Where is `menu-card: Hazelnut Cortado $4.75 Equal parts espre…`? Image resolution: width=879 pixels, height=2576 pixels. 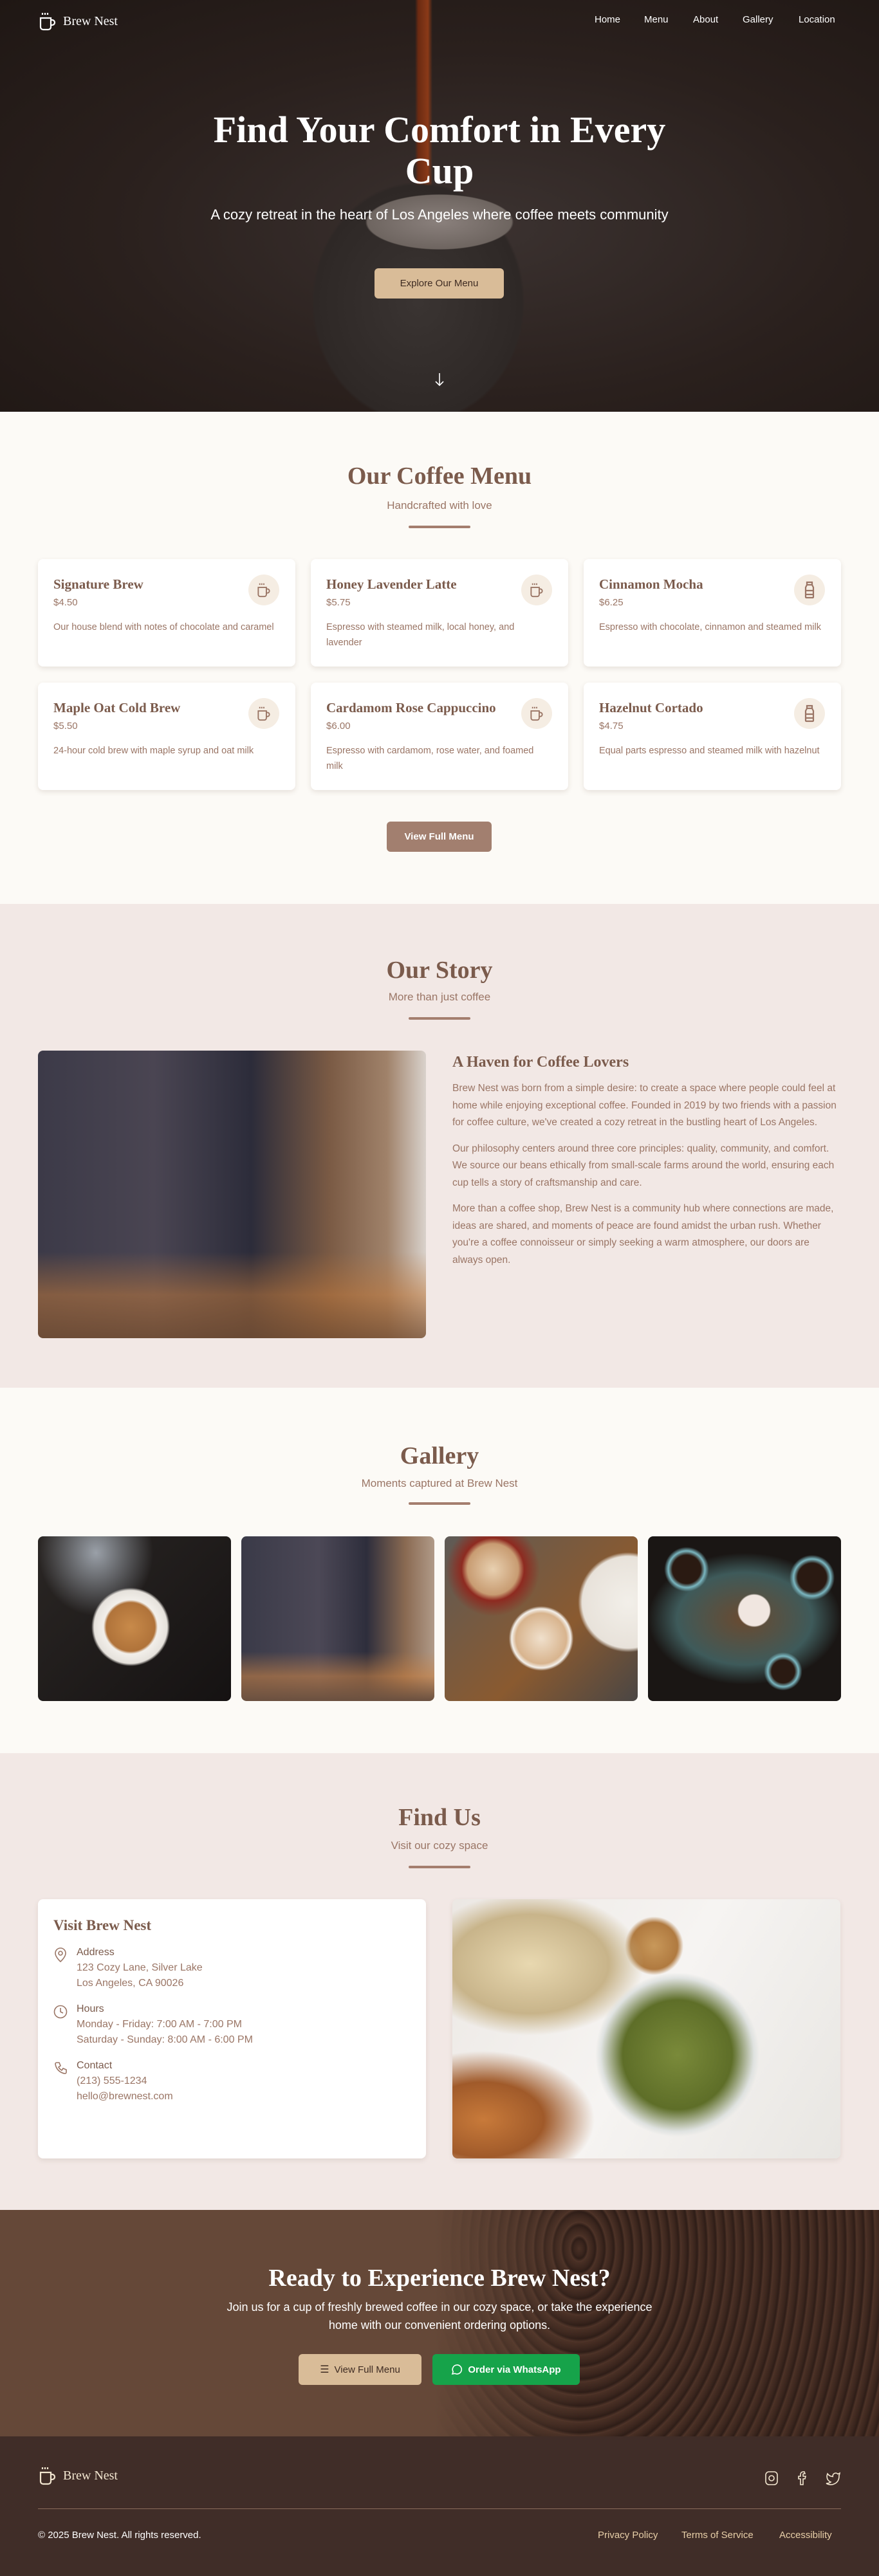
menu-card: Hazelnut Cortado $4.75 Equal parts espre… is located at coordinates (712, 736).